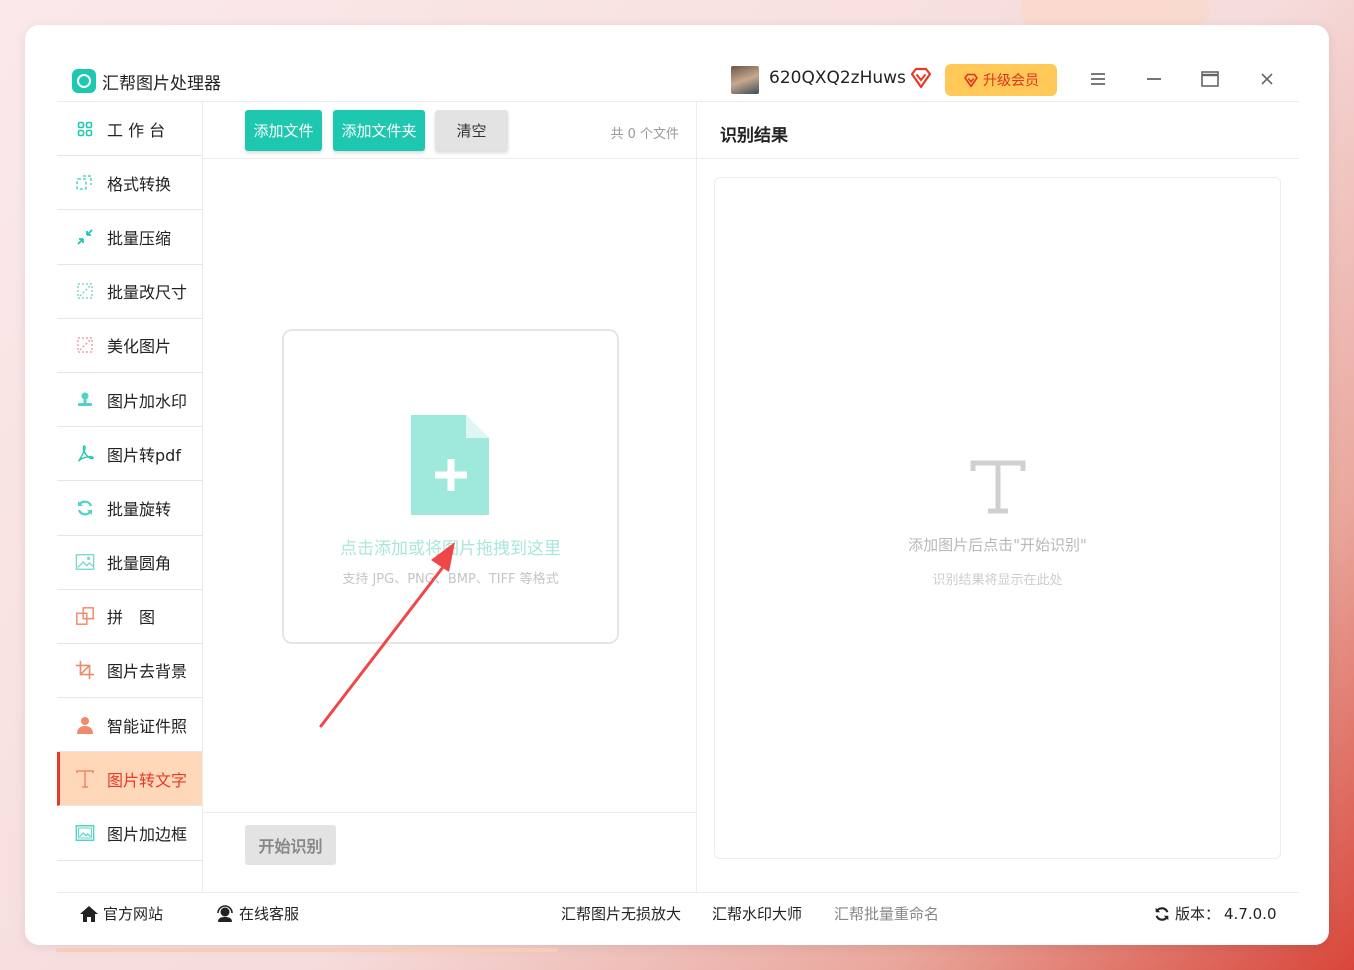 The width and height of the screenshot is (1354, 970). Describe the element at coordinates (147, 293) in the screenshot. I see `sidebar-item-label: 批量改尺寸` at that location.